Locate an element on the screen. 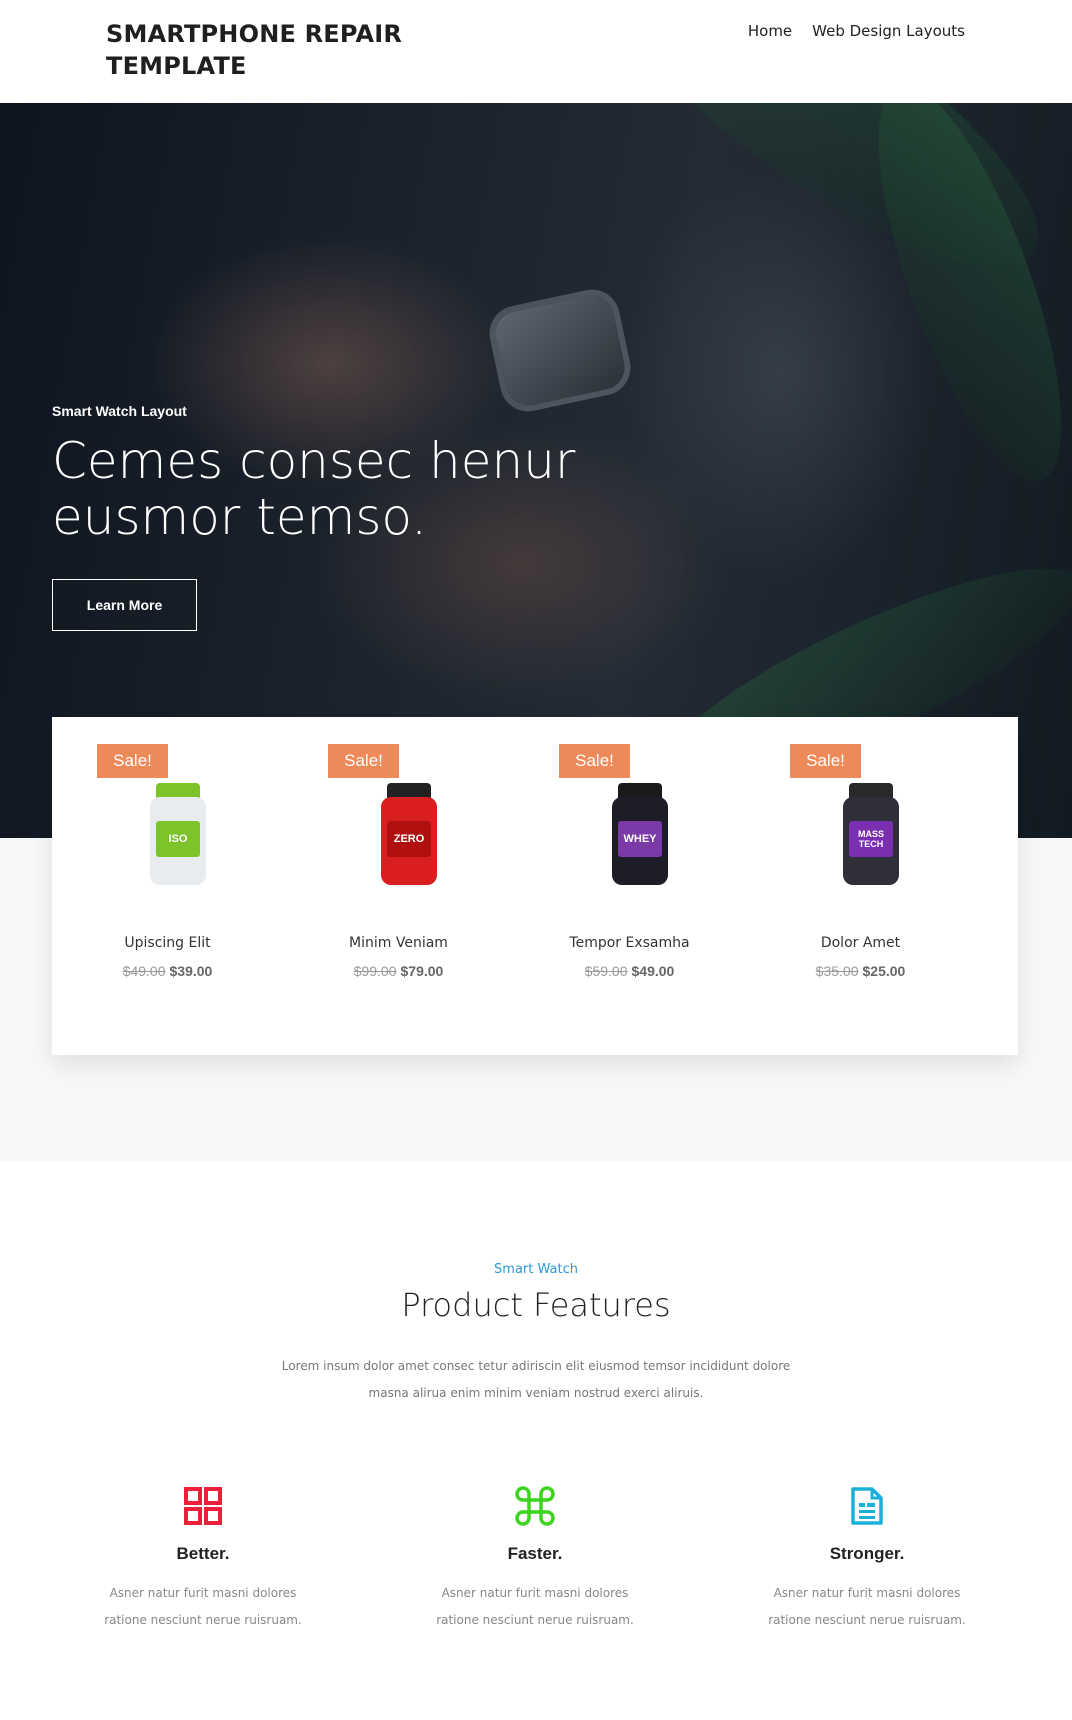 The image size is (1072, 1720). product-name: Dolor Amet is located at coordinates (860, 943).